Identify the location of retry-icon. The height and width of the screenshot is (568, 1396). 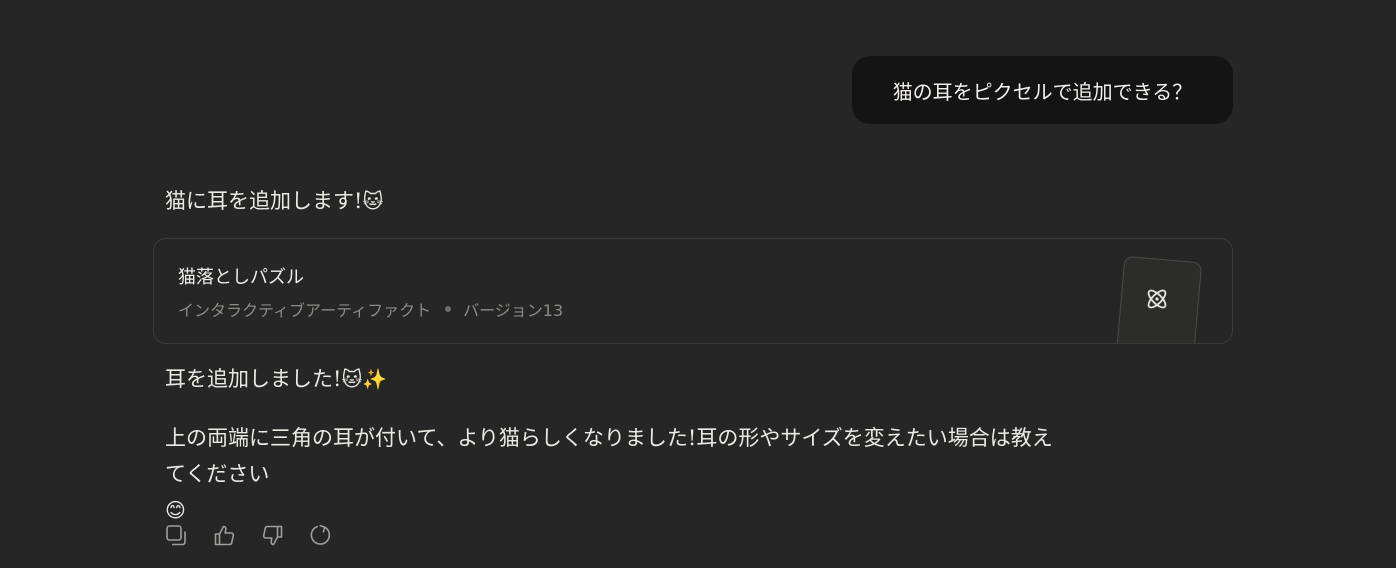
(320, 534).